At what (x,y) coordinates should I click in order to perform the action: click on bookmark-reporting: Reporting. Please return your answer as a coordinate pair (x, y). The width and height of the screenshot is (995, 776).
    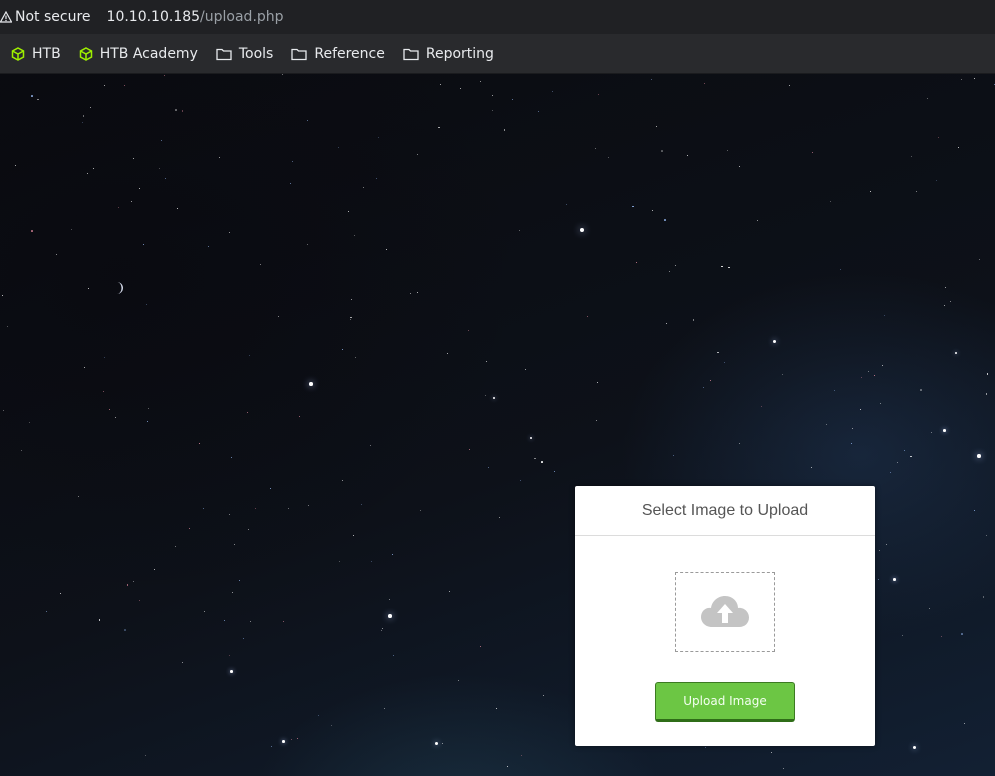
    Looking at the image, I should click on (446, 54).